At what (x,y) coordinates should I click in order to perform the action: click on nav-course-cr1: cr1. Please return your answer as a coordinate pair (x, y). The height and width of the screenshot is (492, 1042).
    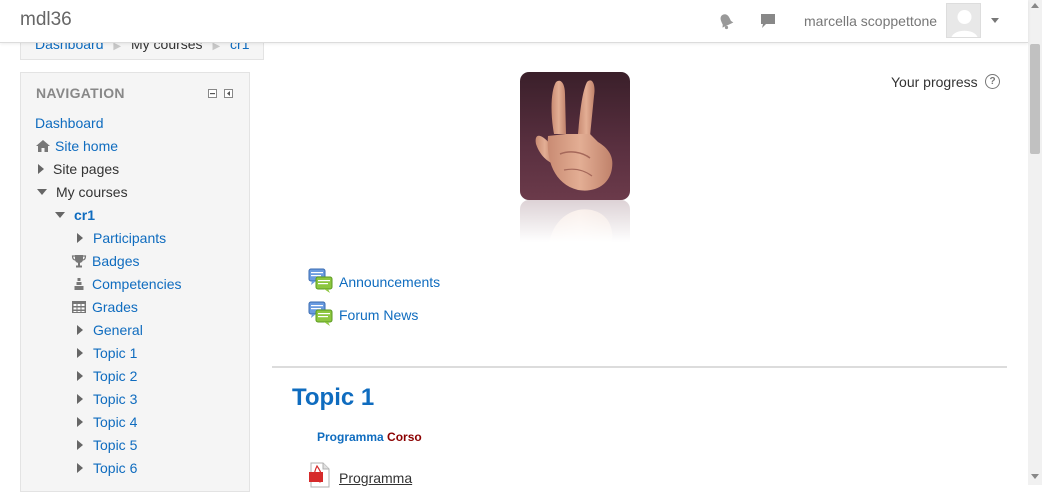
    Looking at the image, I should click on (75, 215).